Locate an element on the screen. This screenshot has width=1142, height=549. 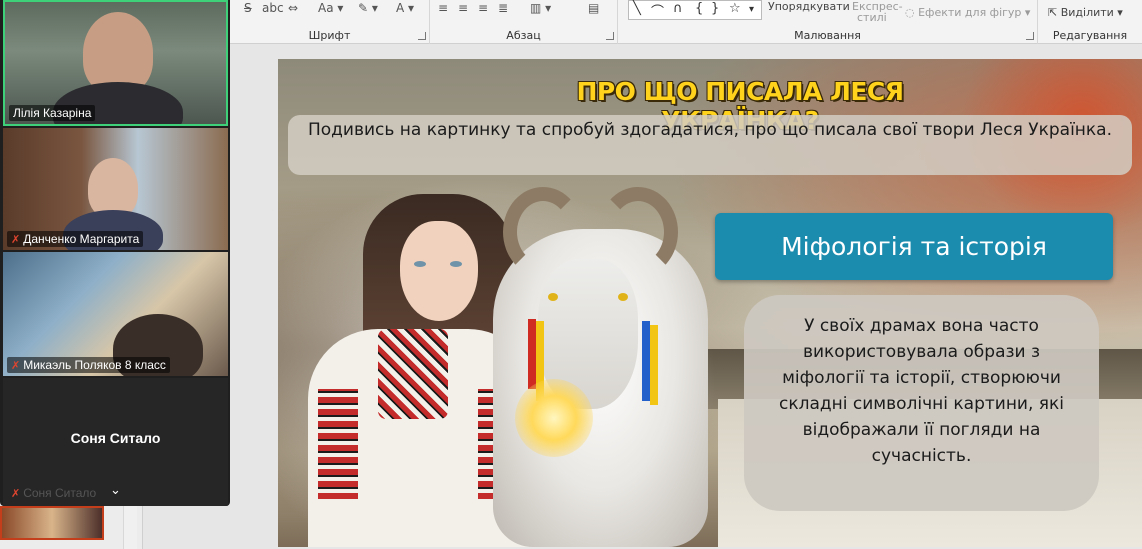
participant-display-name: Соня Ситало is located at coordinates (115, 438).